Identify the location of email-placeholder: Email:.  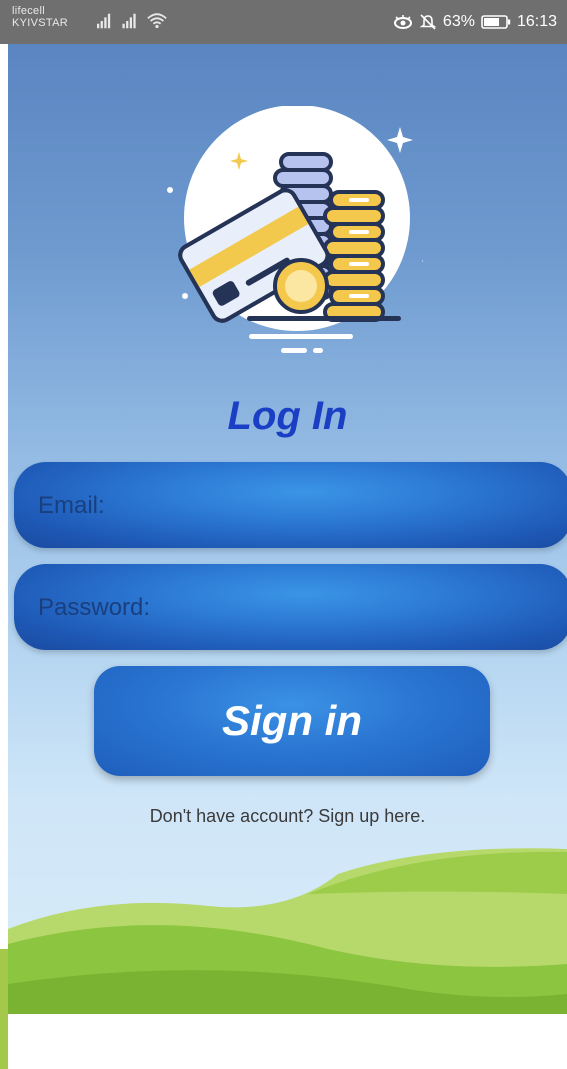
(71, 505).